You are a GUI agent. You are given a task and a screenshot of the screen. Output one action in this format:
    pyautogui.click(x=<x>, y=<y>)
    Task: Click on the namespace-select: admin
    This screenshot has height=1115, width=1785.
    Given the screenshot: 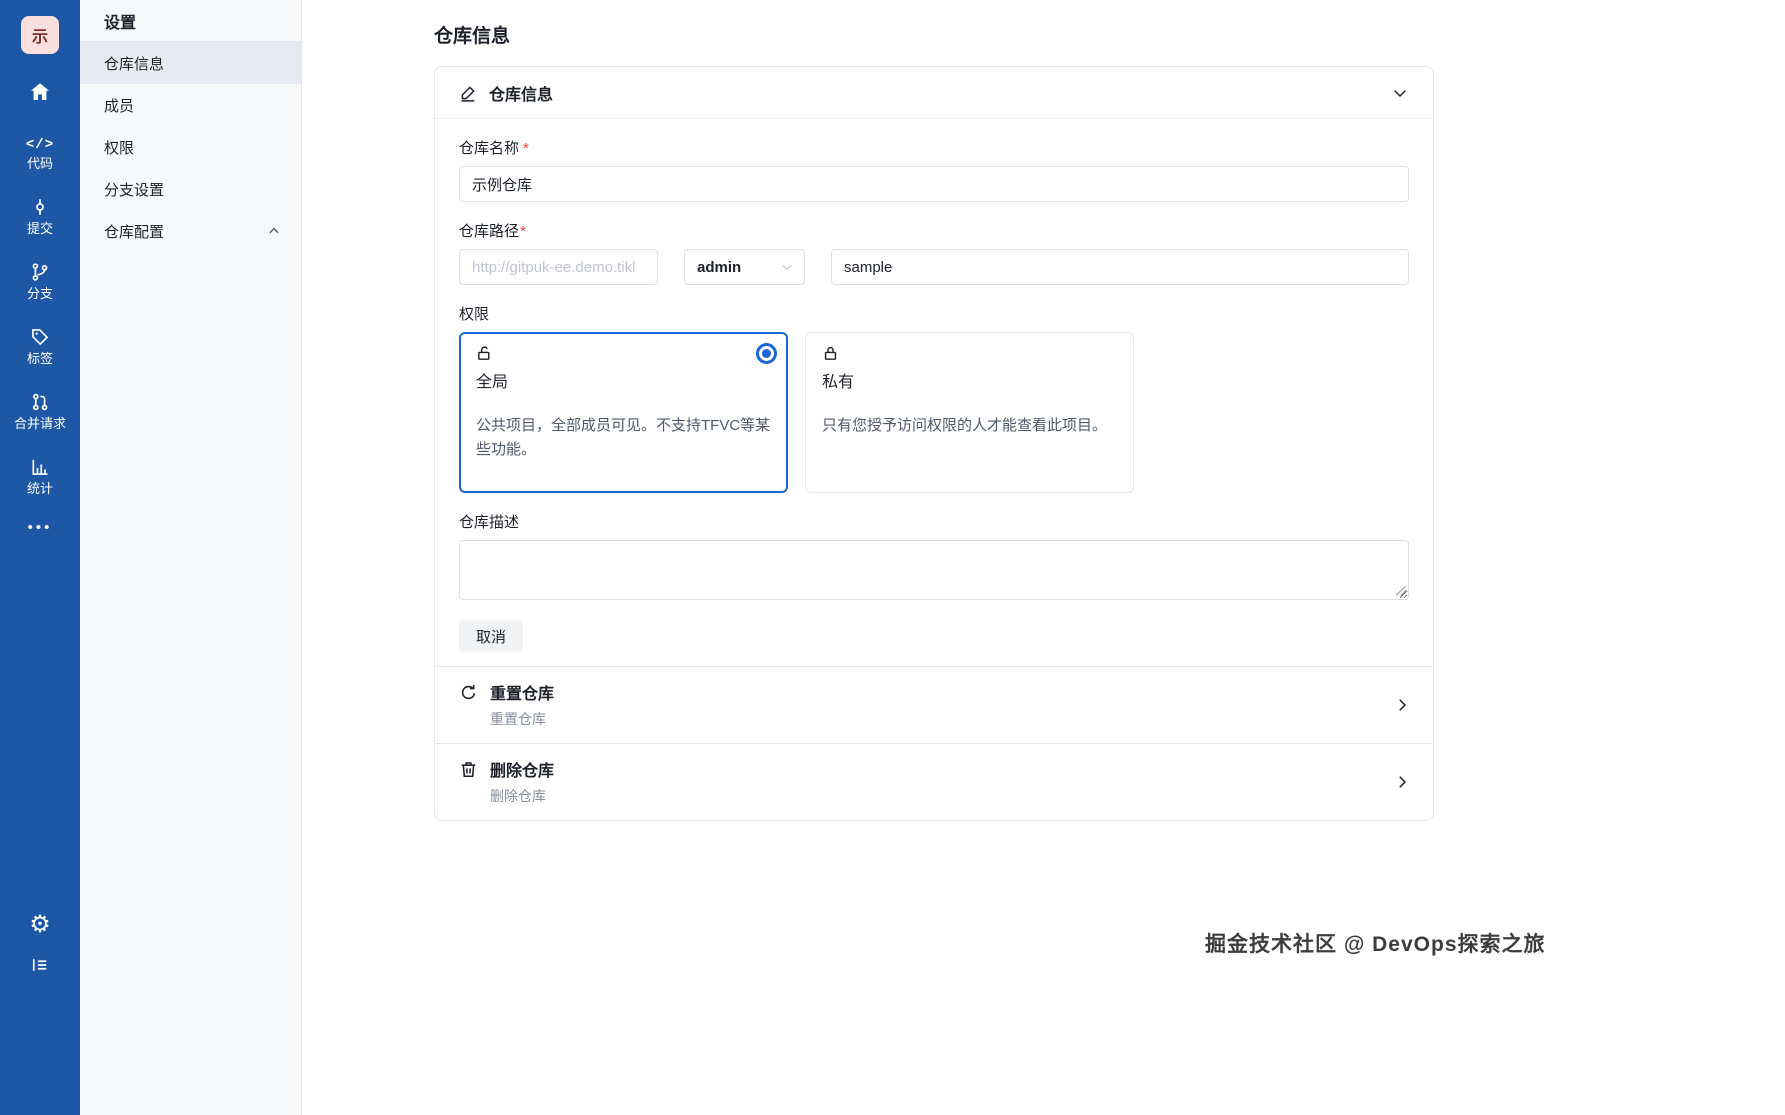 What is the action you would take?
    pyautogui.click(x=744, y=267)
    